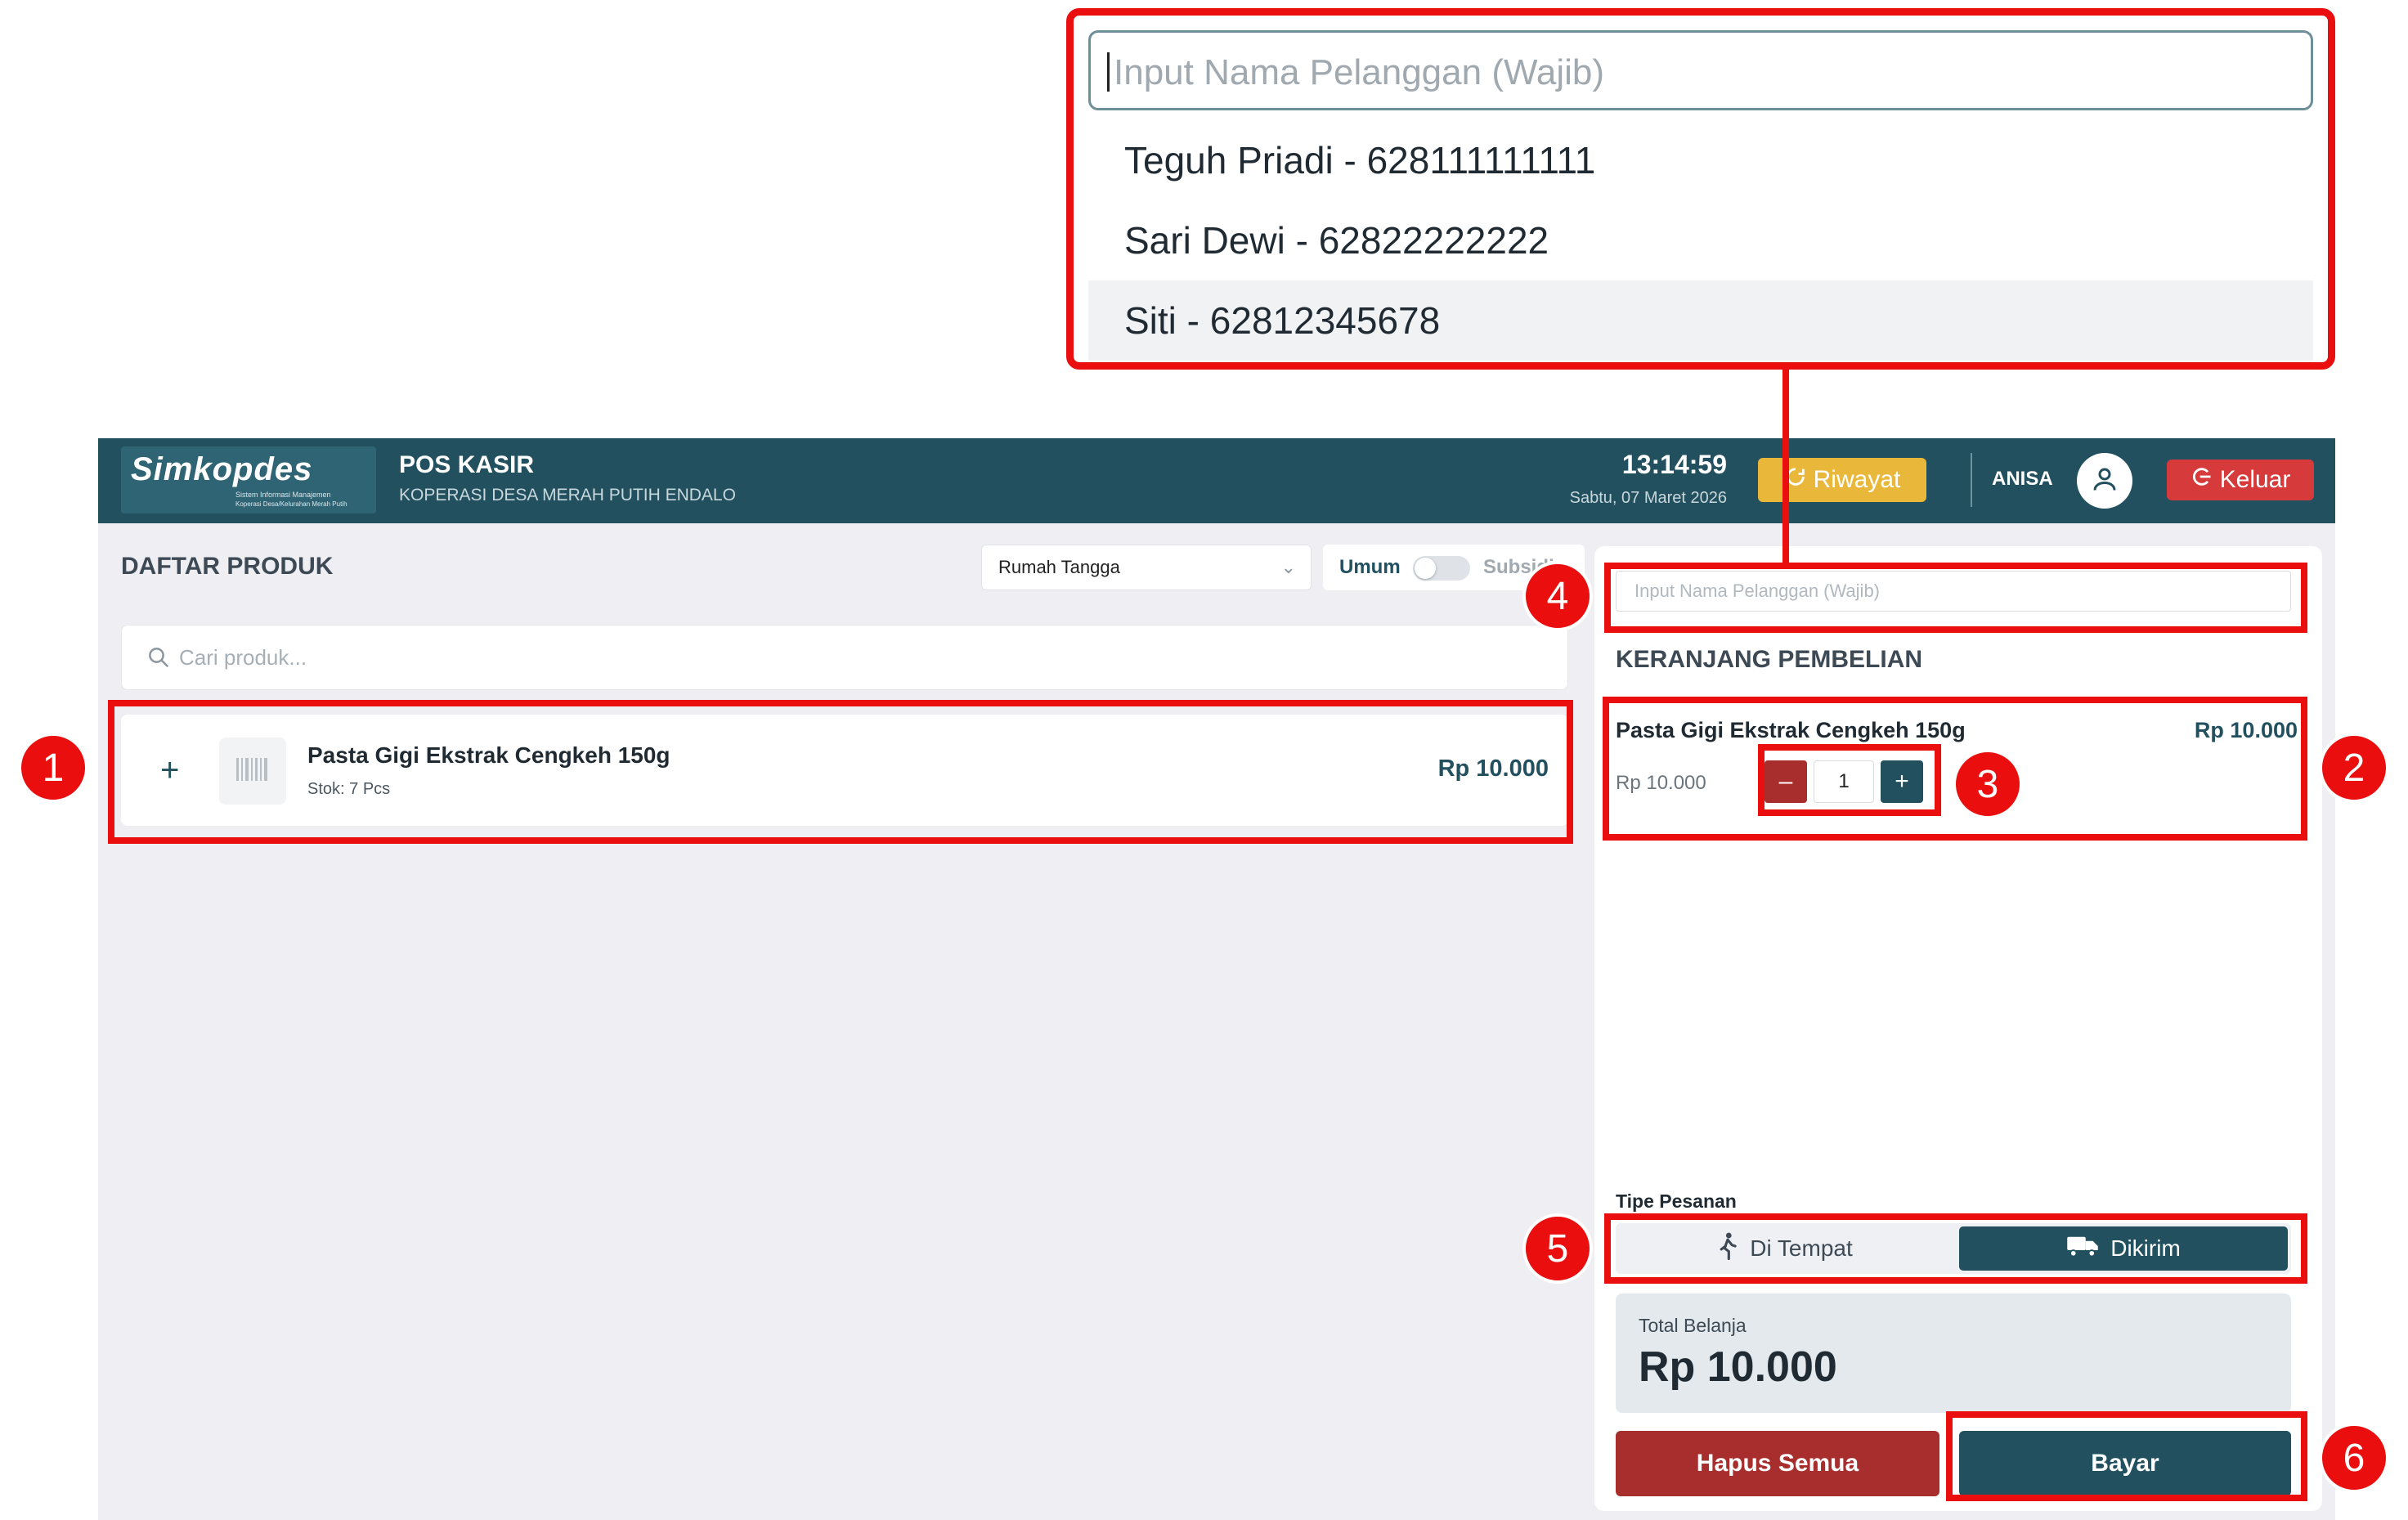 This screenshot has width=2408, height=1520. I want to click on total-label: Total Belanja, so click(1693, 1325).